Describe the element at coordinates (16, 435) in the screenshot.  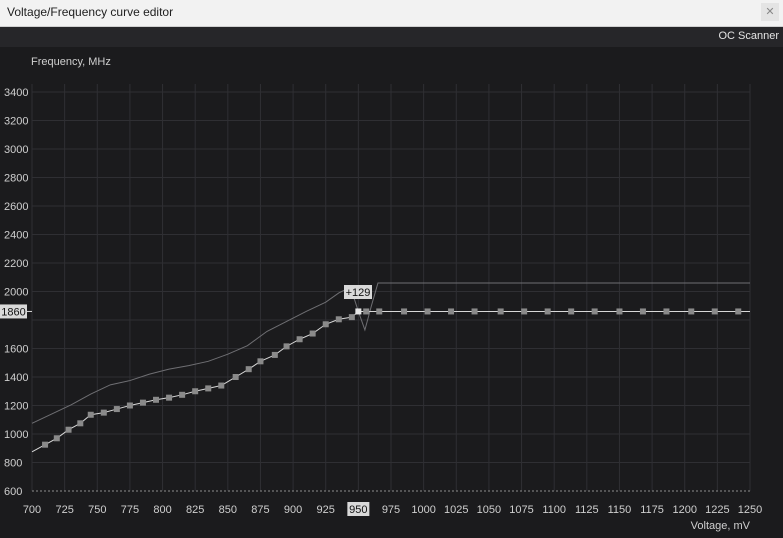
I see `y-tick-label: 1000` at that location.